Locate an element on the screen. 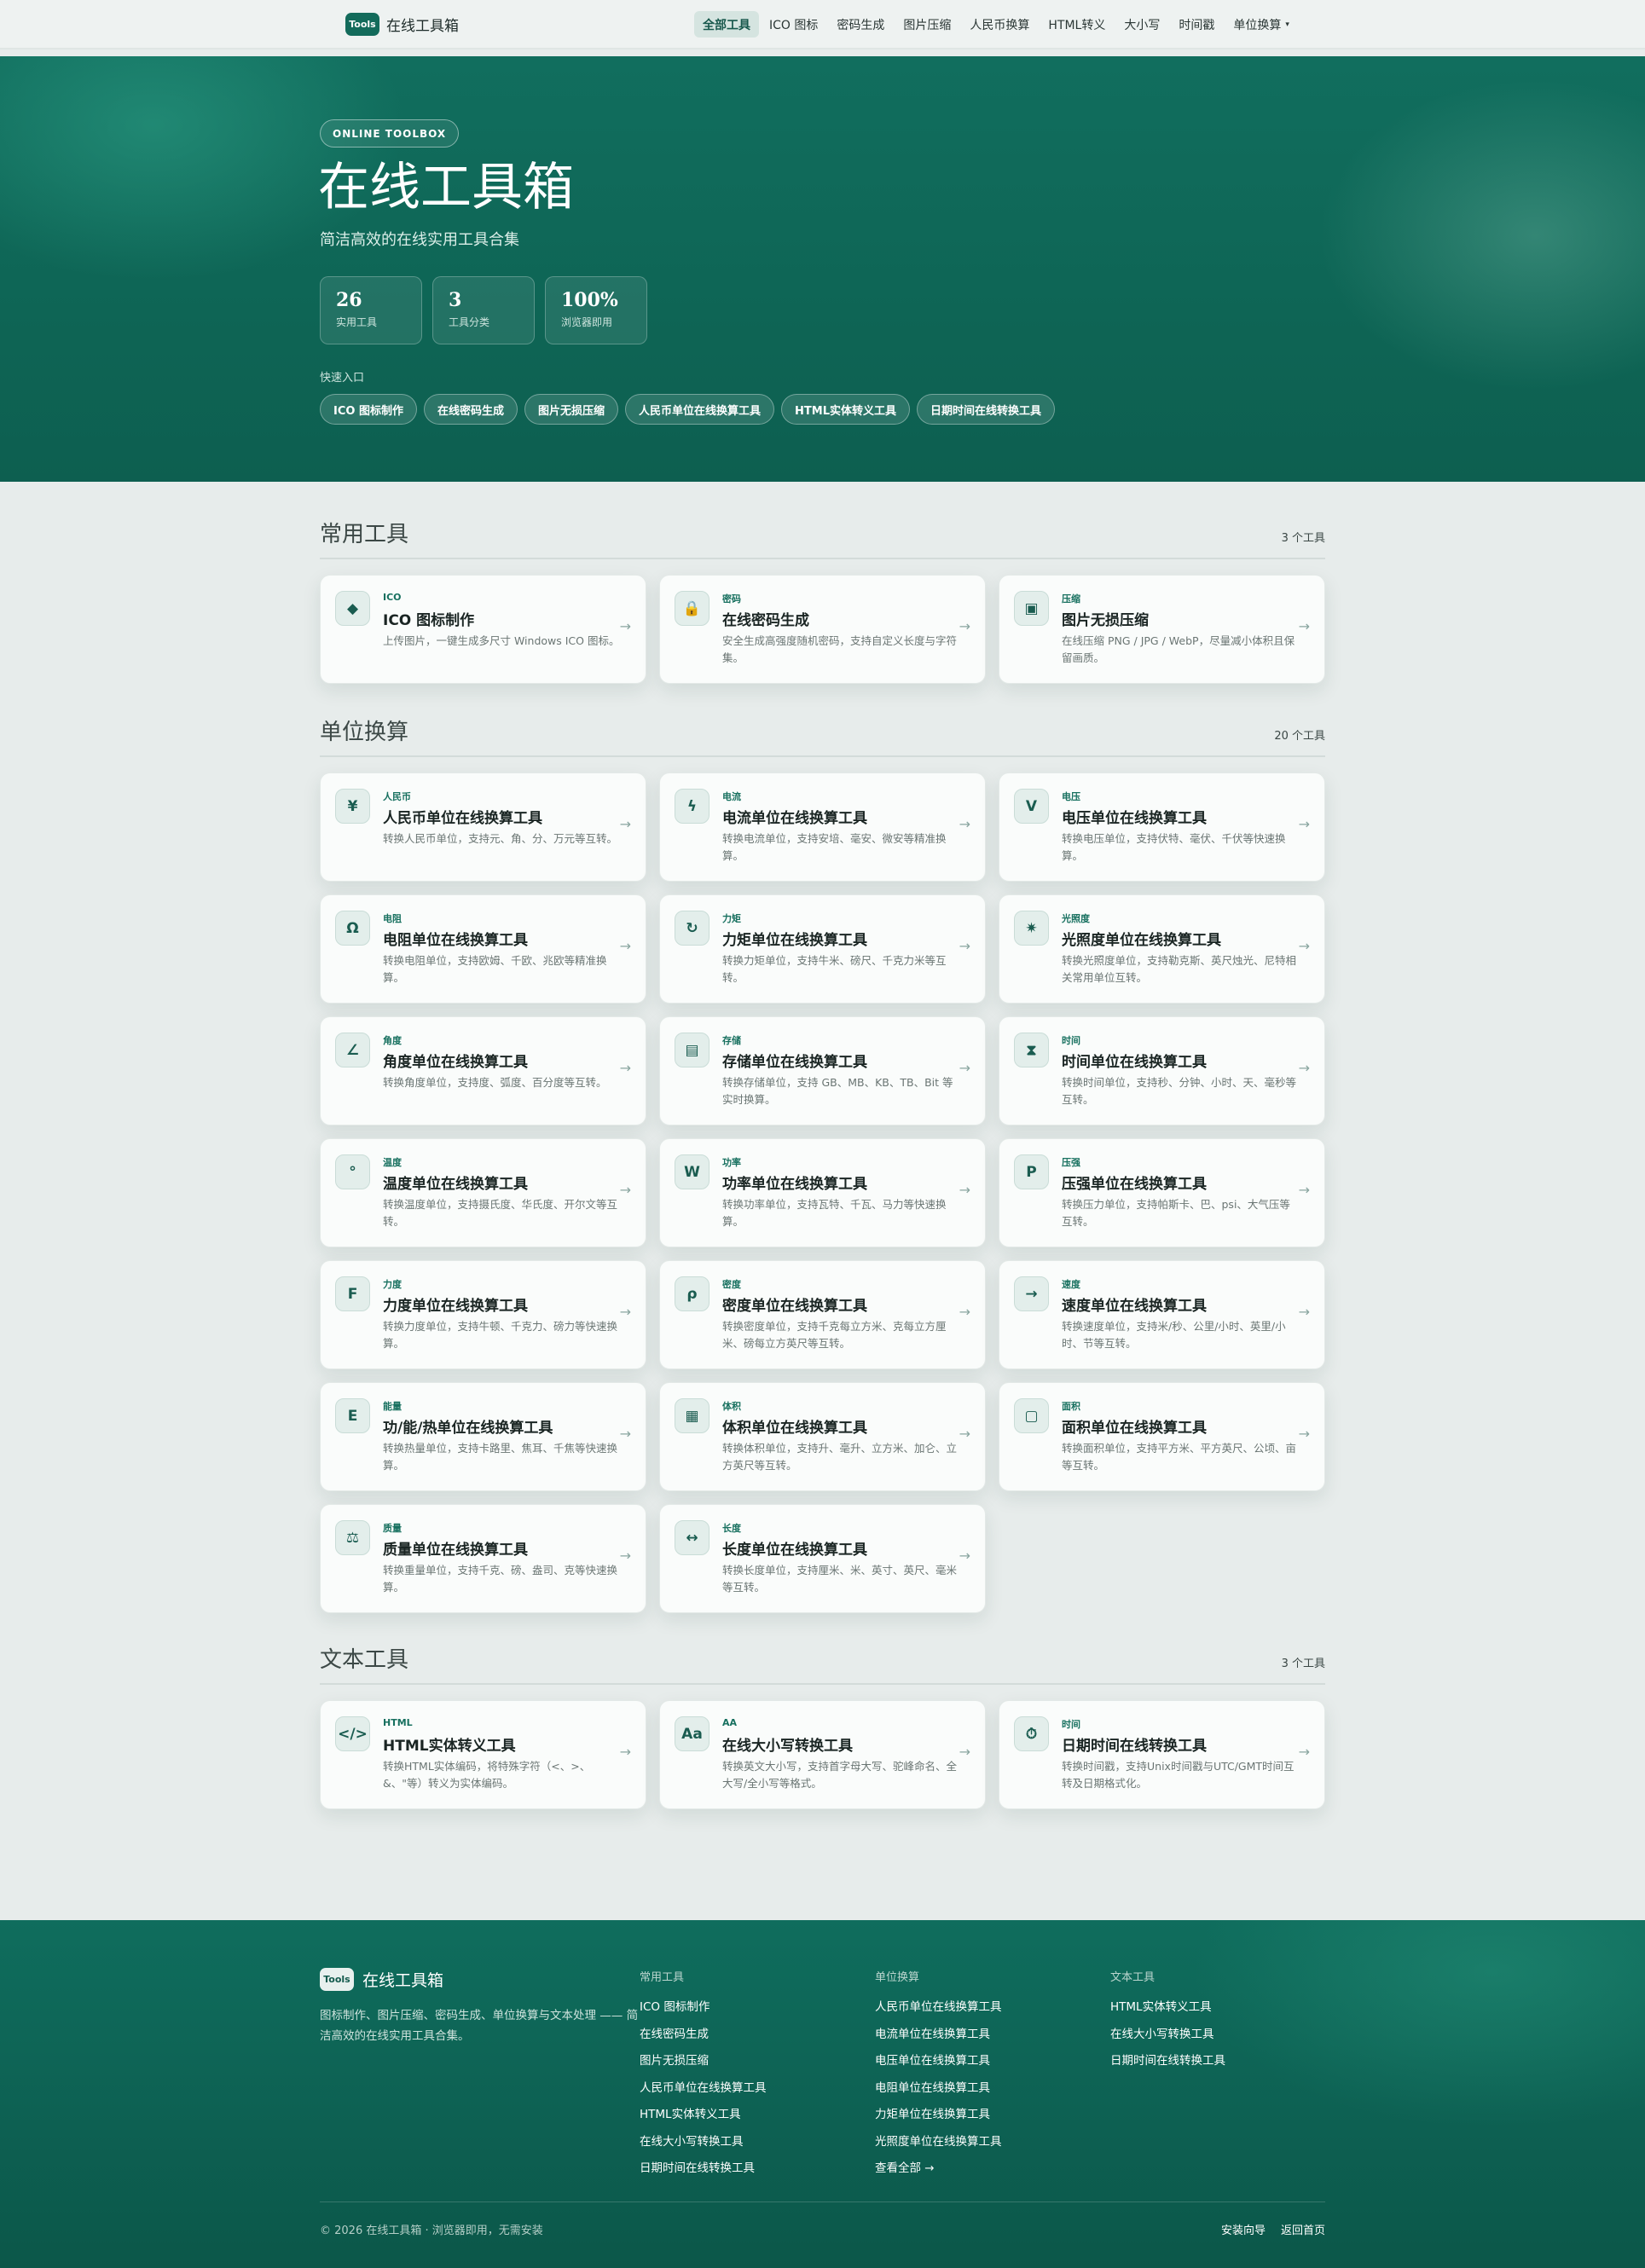 This screenshot has width=1645, height=2268. tool-title: 电压单位在线换算工具 is located at coordinates (1134, 818).